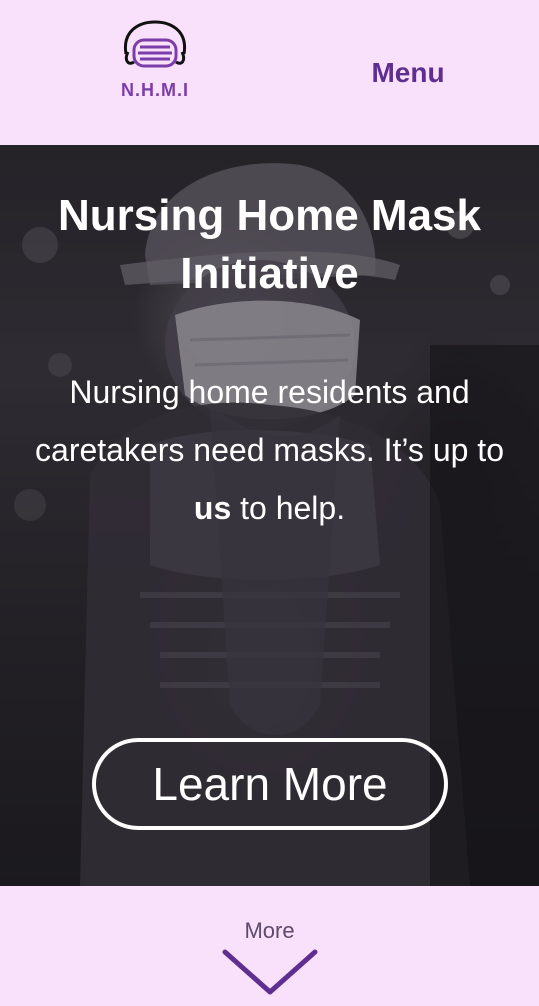 This screenshot has height=1006, width=539. I want to click on chevron-down-icon, so click(270, 973).